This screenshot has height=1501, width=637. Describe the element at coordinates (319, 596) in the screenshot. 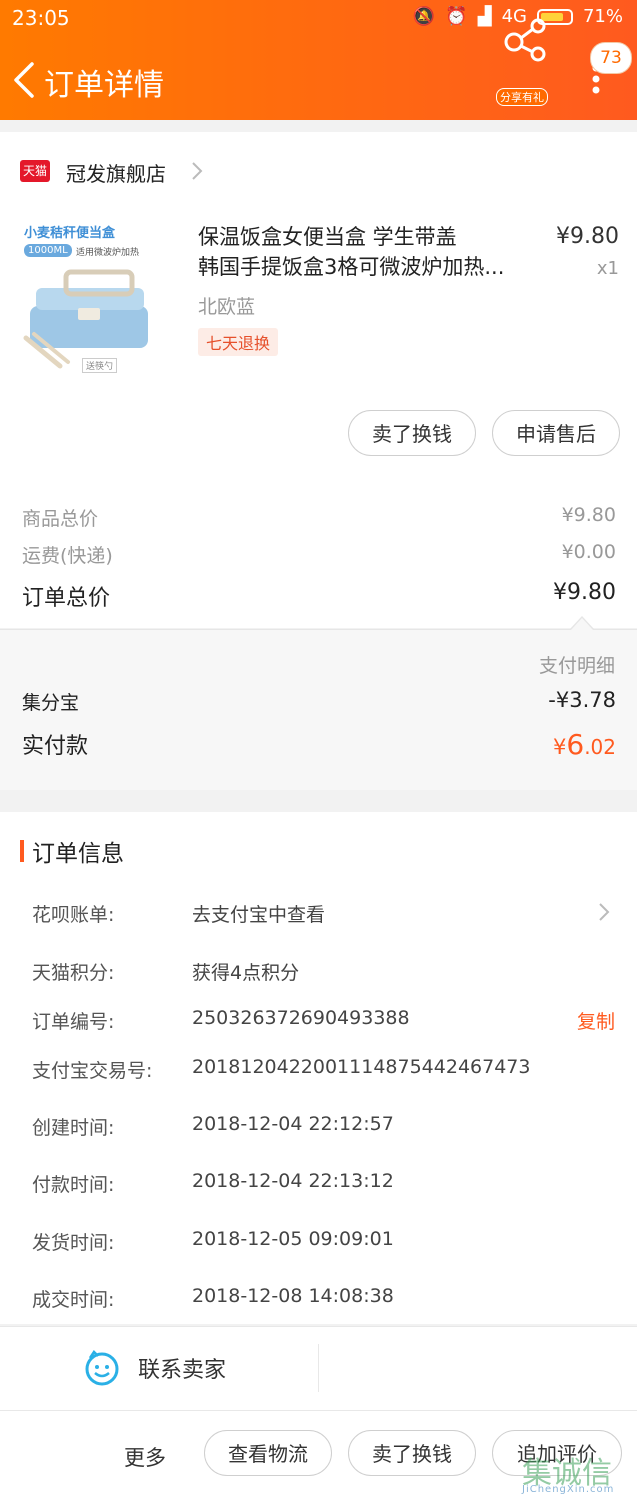

I see `order-total-row: 订单总价 ¥9.80` at that location.